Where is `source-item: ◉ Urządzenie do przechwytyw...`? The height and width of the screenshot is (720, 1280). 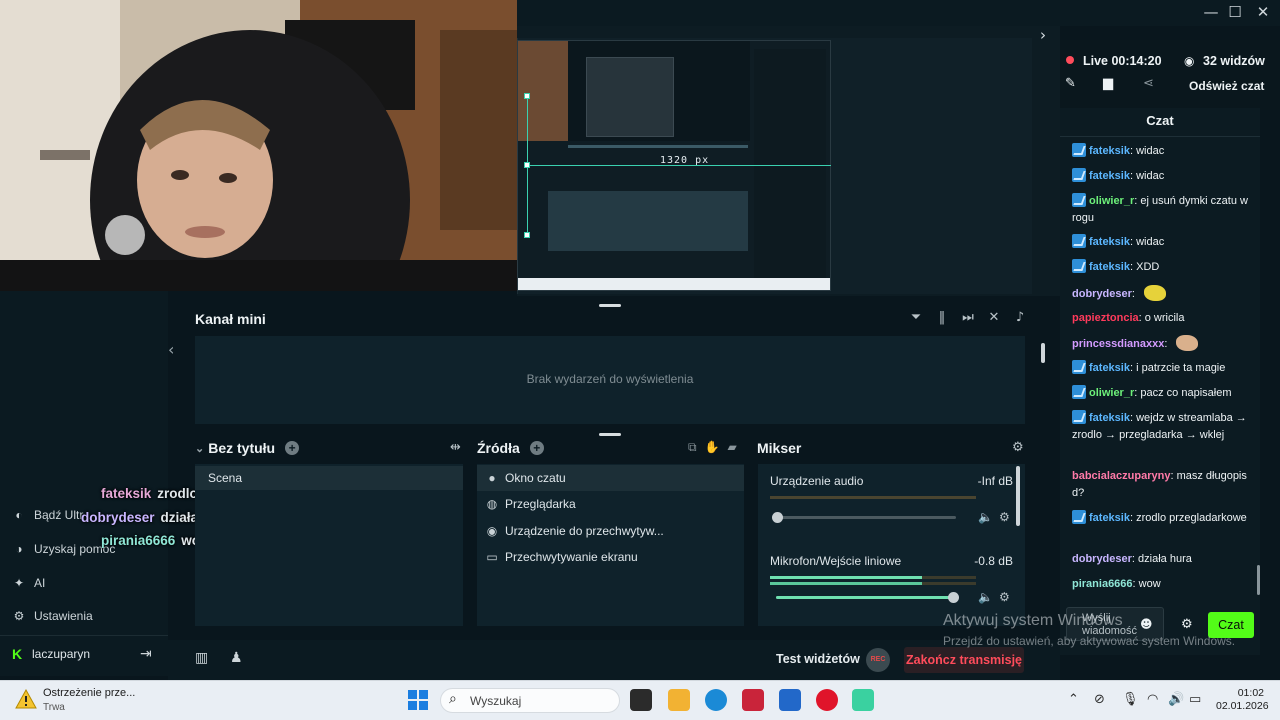
source-item: ◉ Urządzenie do przechwytyw... is located at coordinates (610, 531).